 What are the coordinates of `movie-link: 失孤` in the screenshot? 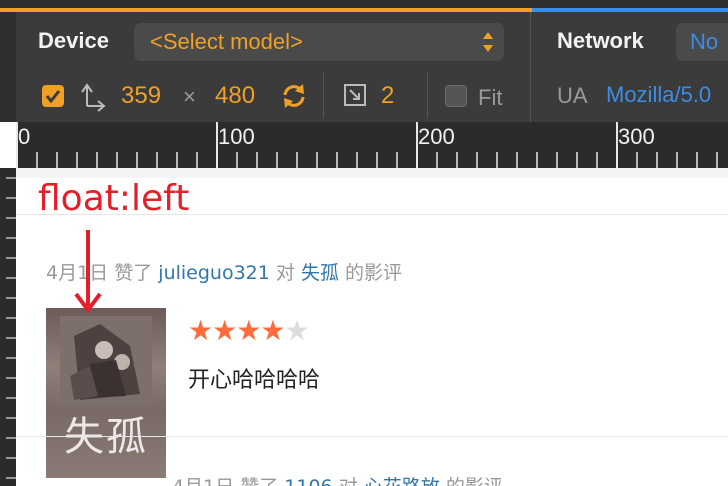 It's located at (320, 273).